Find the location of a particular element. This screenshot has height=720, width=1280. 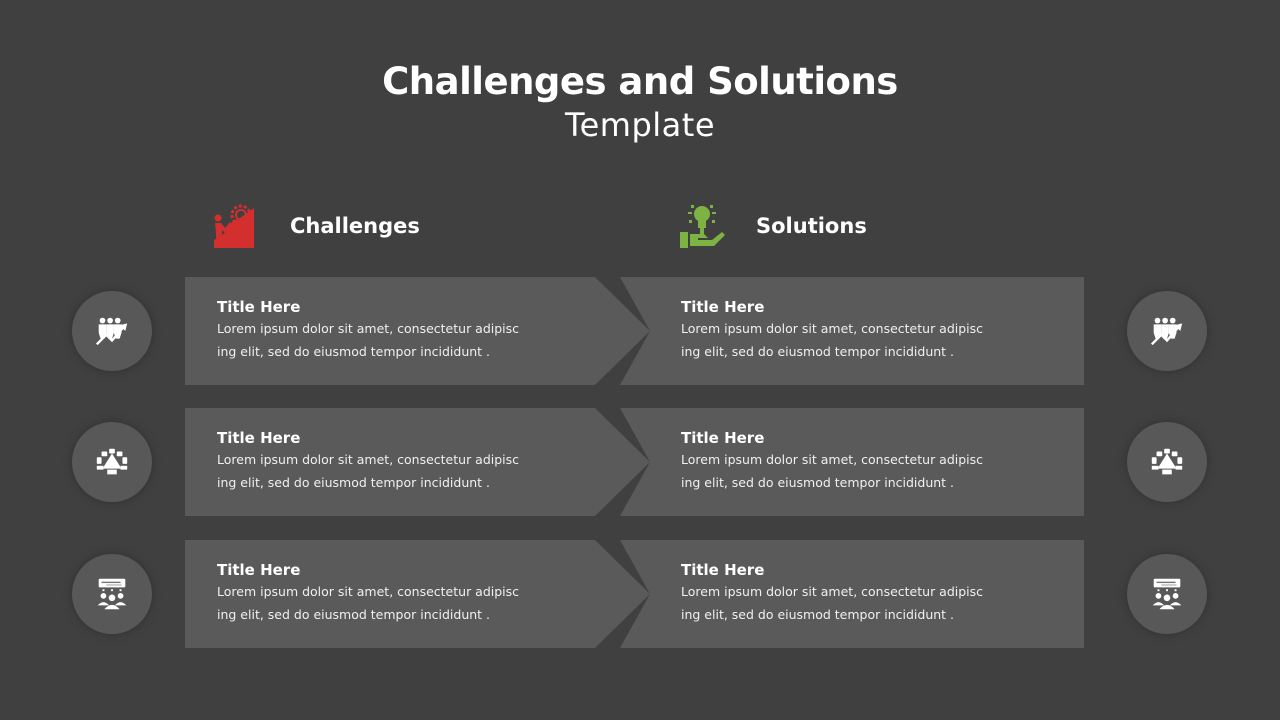

row-3-left-icon-circle is located at coordinates (112, 594).